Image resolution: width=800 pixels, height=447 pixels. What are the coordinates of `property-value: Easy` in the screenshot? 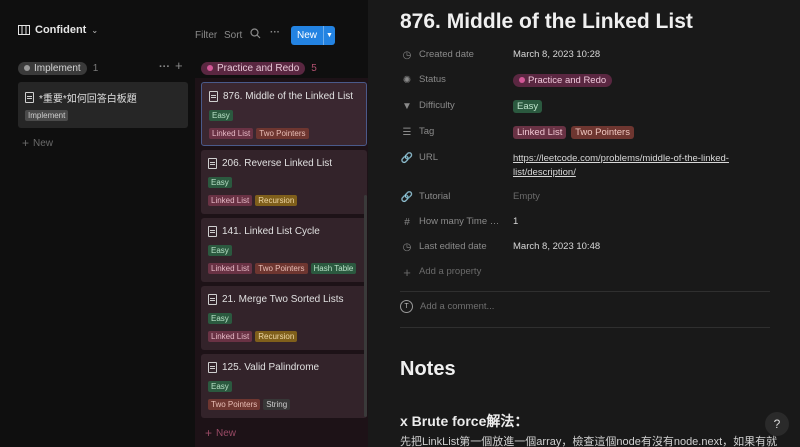 It's located at (528, 106).